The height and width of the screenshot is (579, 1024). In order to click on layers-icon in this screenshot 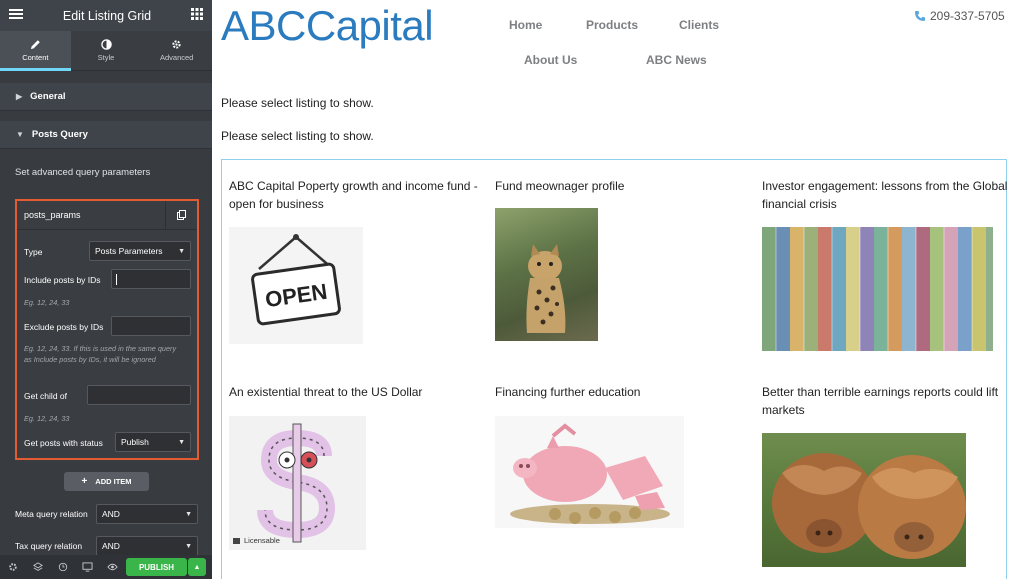, I will do `click(37, 567)`.